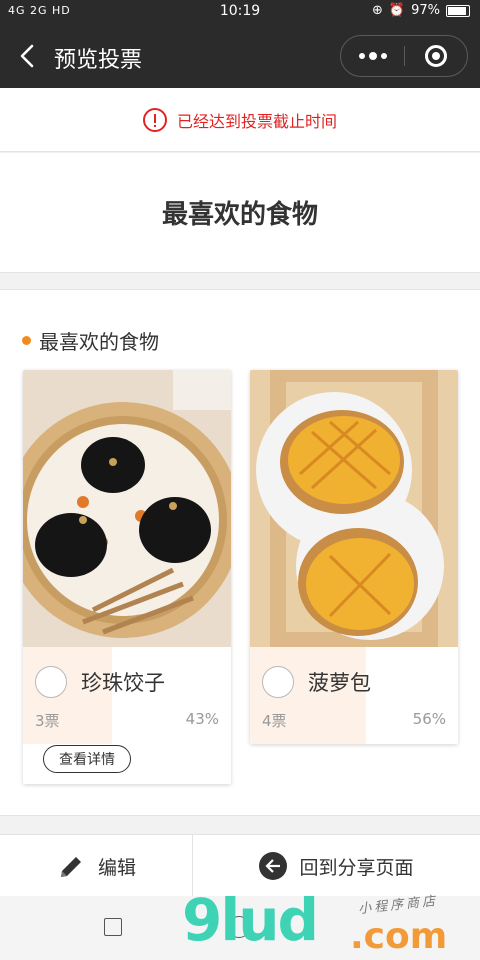 This screenshot has height=960, width=480. Describe the element at coordinates (372, 56) in the screenshot. I see `more-dots-icon` at that location.